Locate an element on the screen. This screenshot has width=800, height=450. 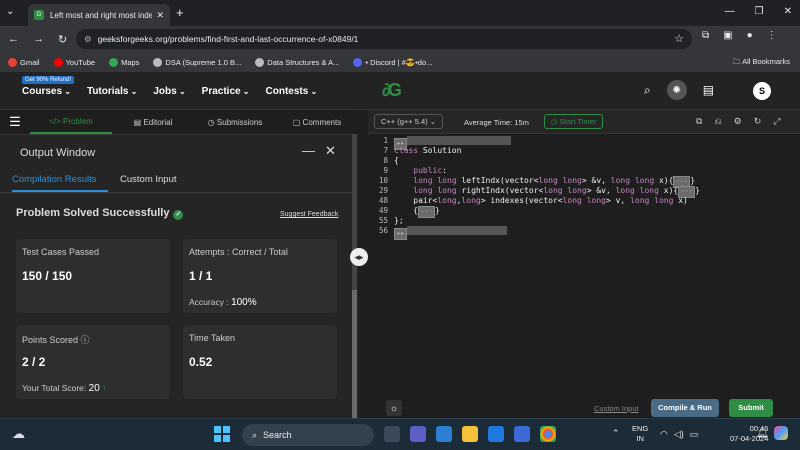
bookmark-maps: Maps is located at coordinates (124, 62).